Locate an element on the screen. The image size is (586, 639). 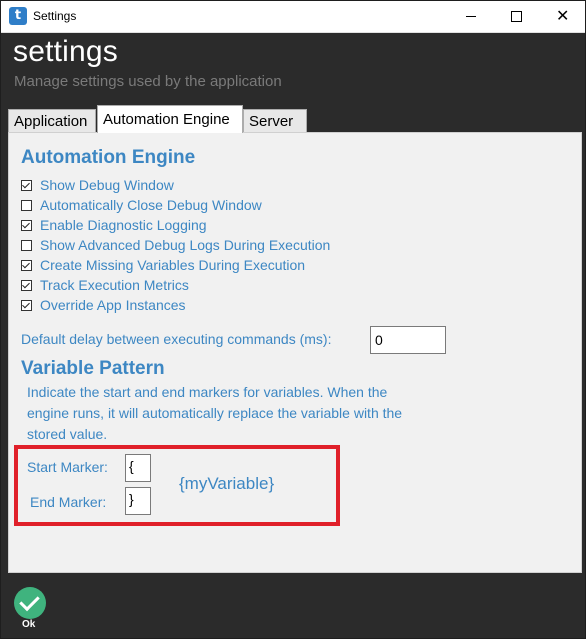
section-title-automation-engine: Automation Engine is located at coordinates (108, 157).